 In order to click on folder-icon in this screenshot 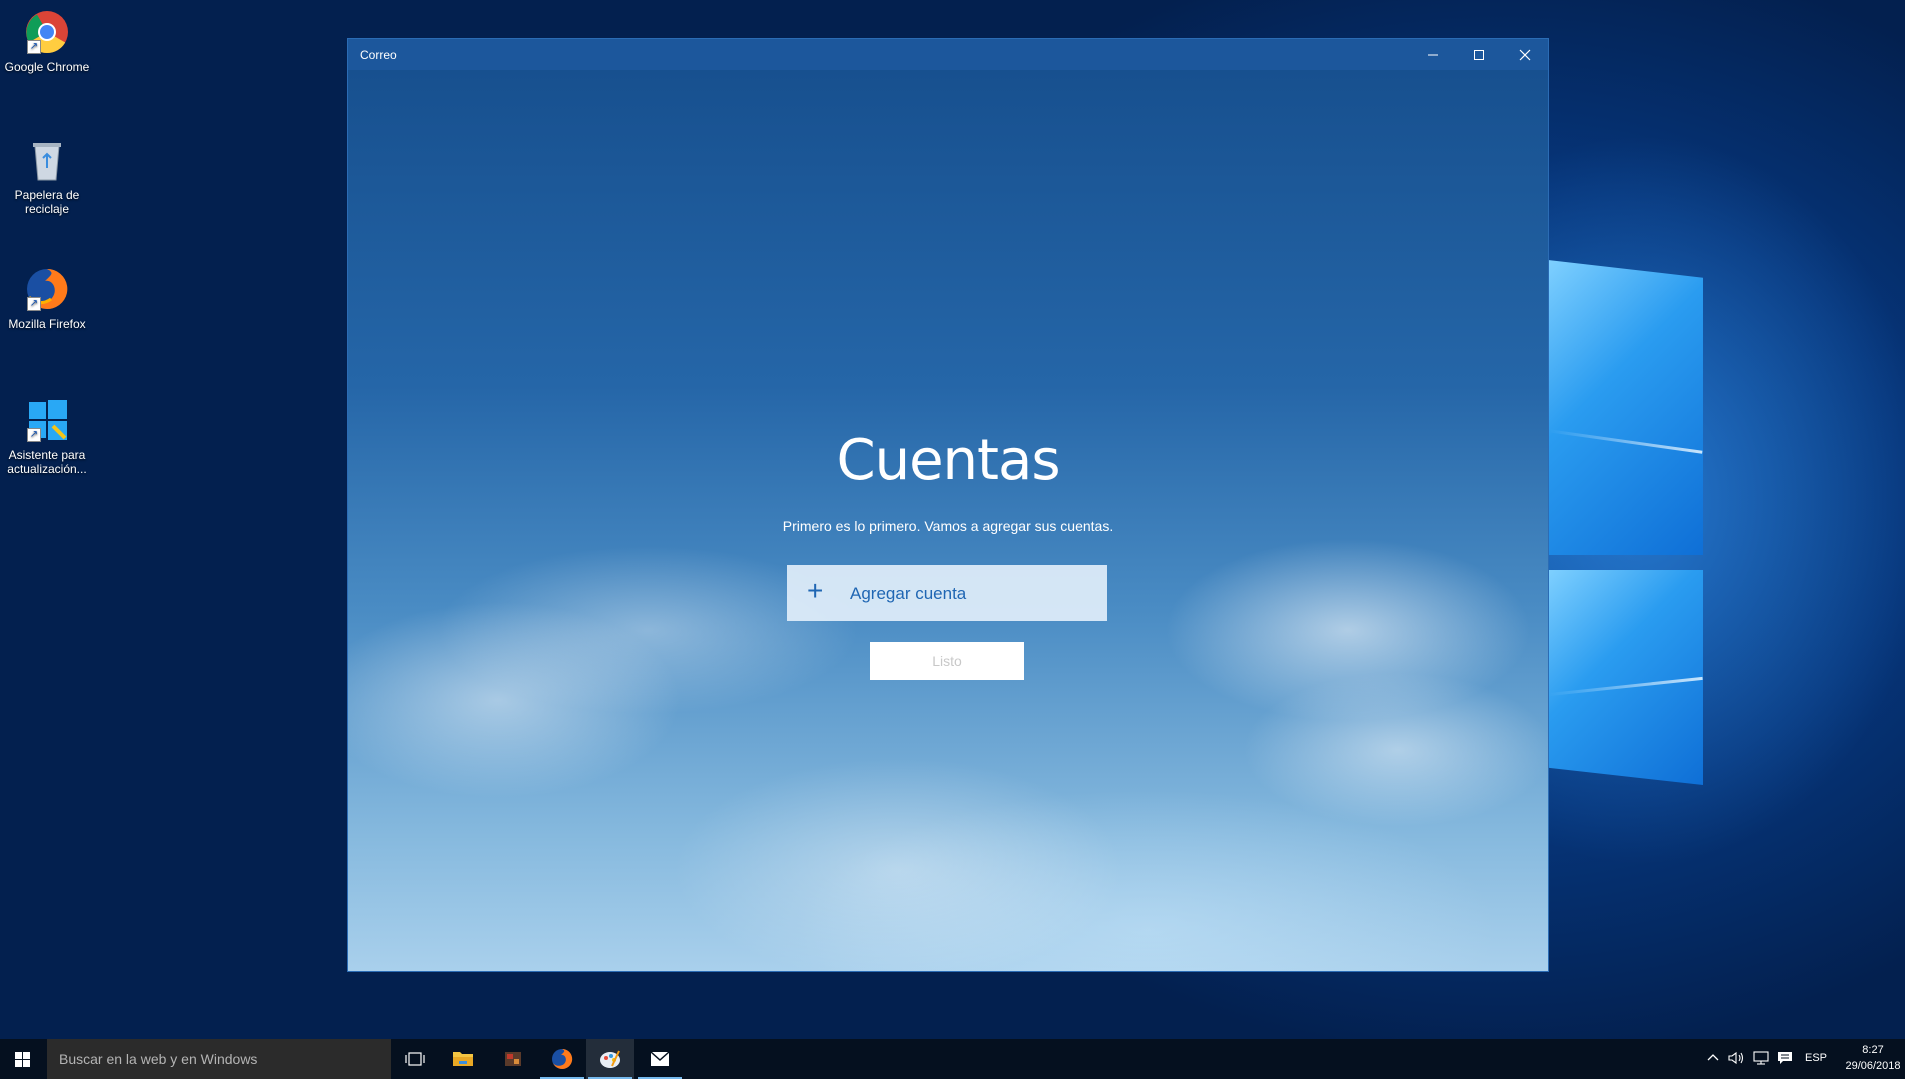, I will do `click(463, 1059)`.